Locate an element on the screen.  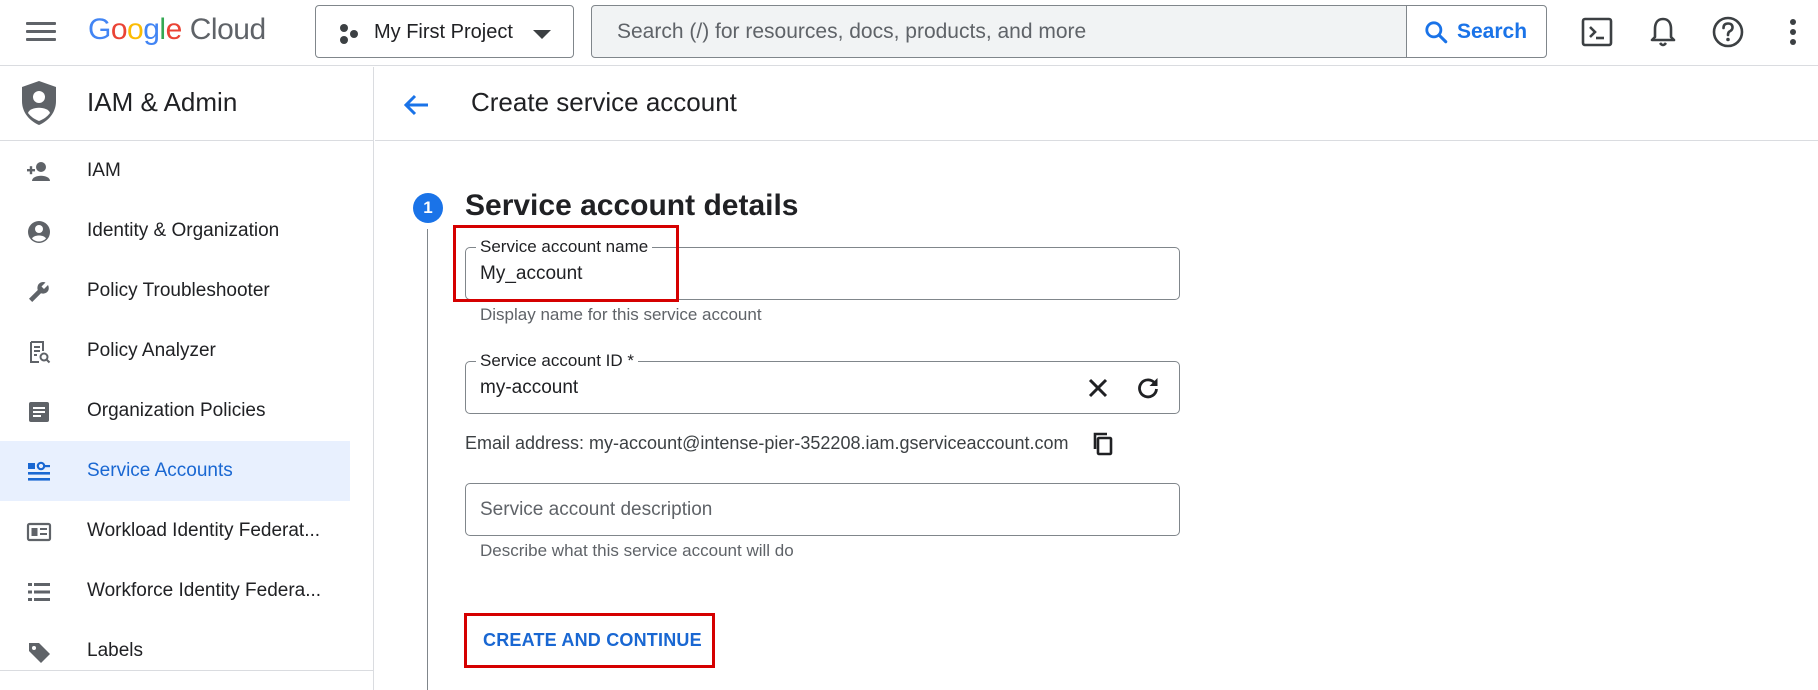
sidebar-item-label: Organization Policies is located at coordinates (176, 410).